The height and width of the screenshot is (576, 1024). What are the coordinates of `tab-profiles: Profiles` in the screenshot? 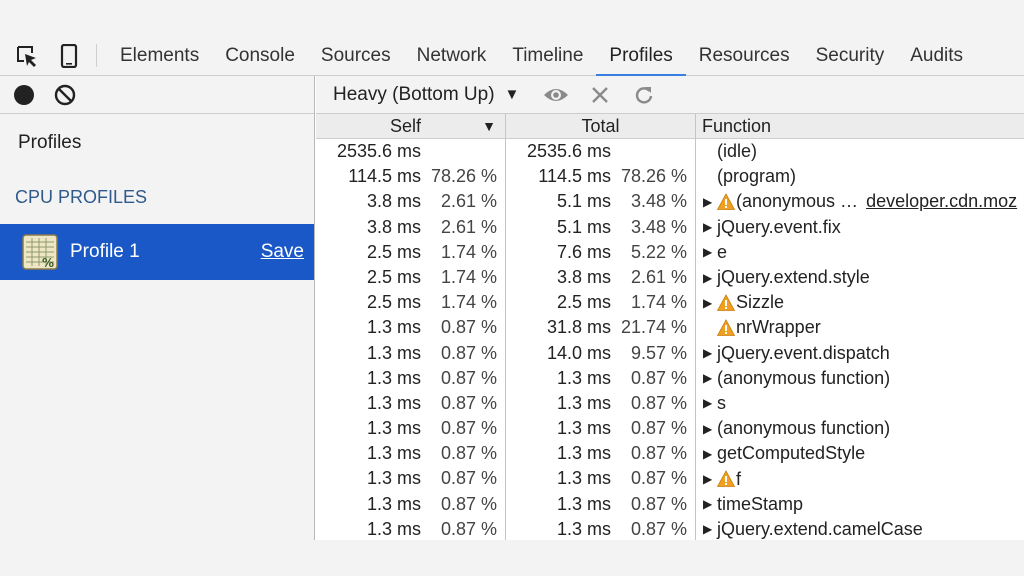 It's located at (641, 56).